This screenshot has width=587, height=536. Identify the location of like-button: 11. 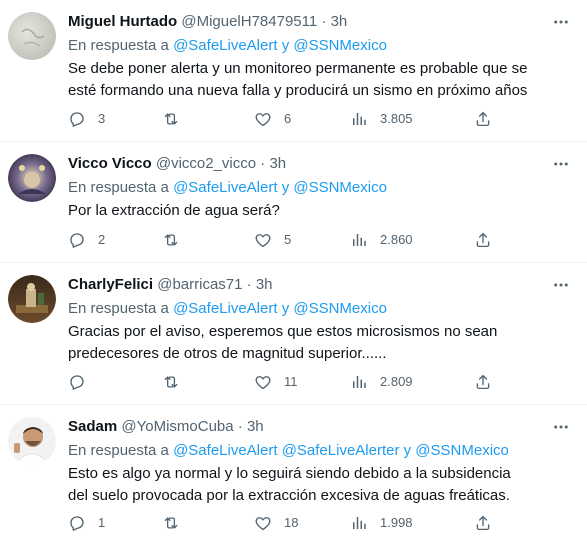
(276, 382).